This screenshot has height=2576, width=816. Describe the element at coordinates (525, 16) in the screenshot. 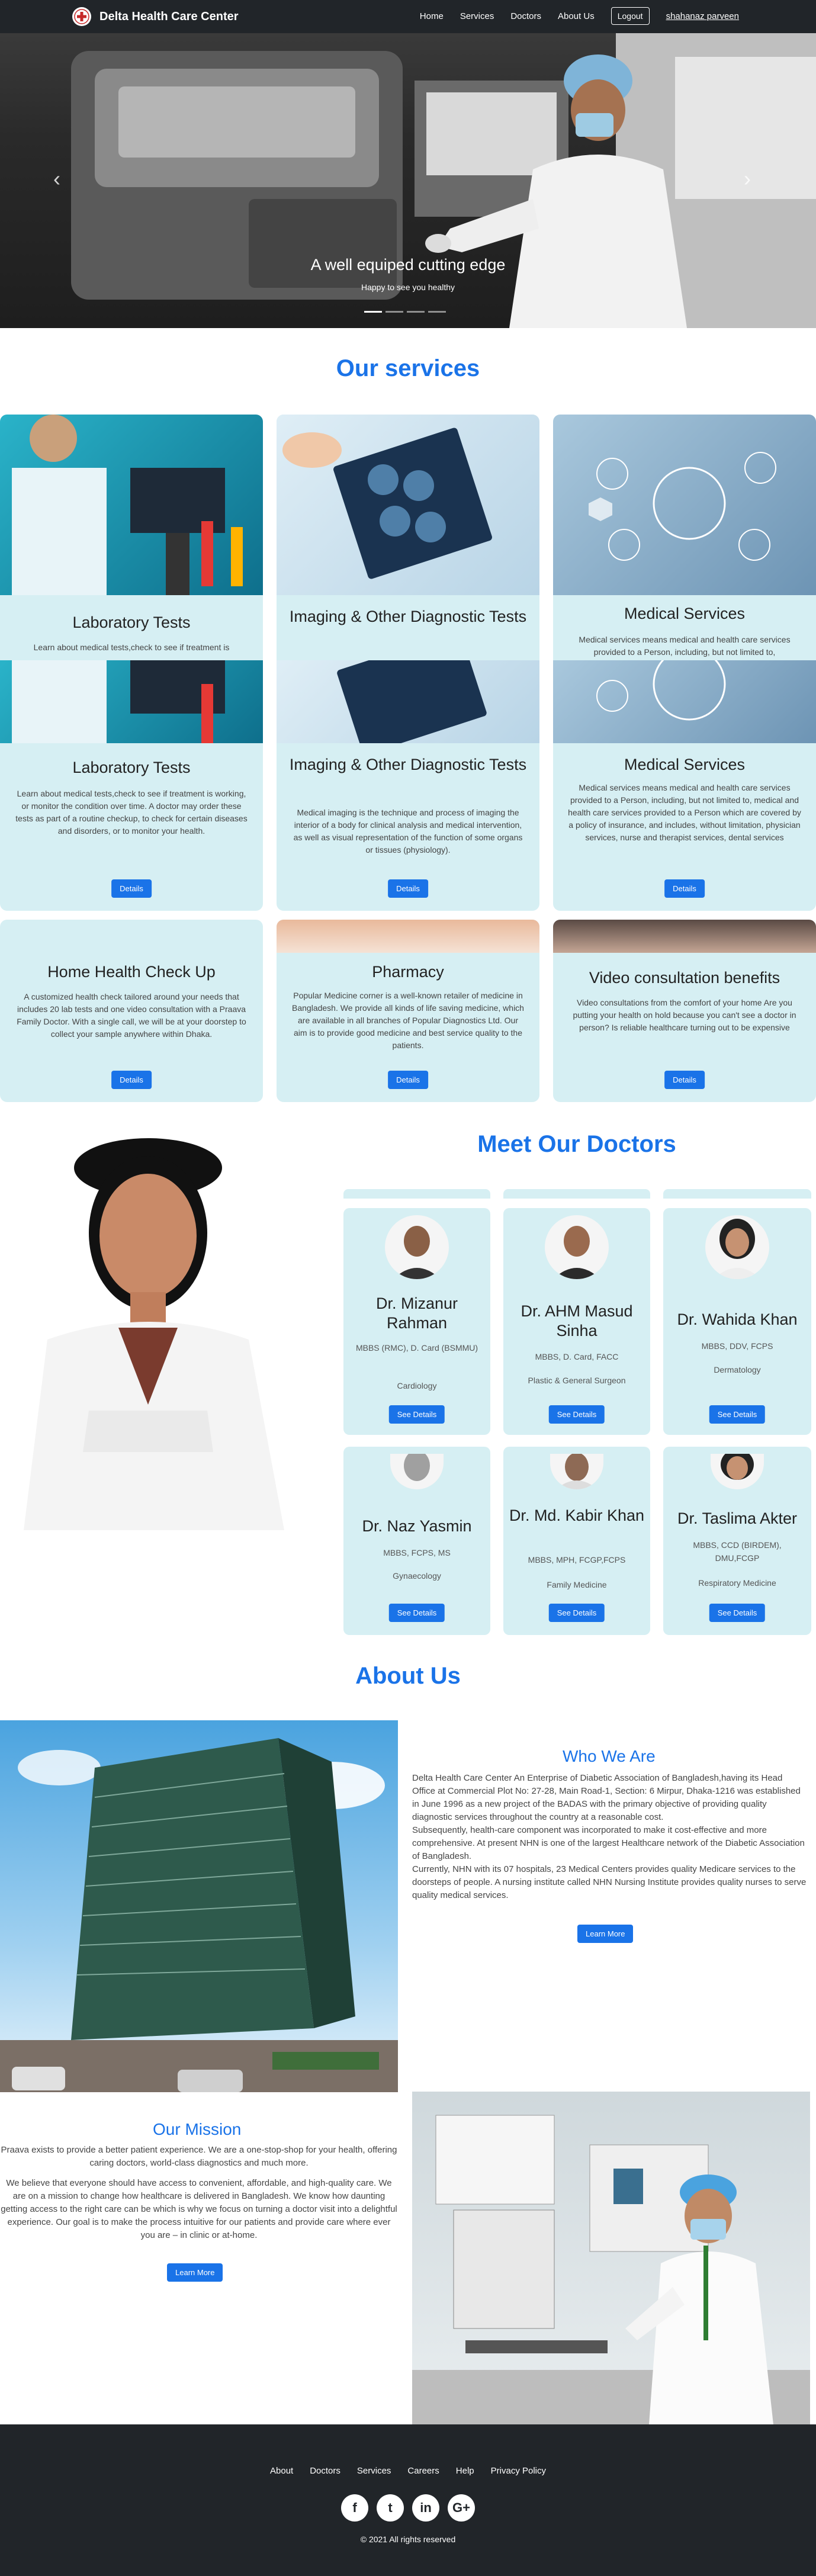

I see `nav-doctors: Doctors` at that location.